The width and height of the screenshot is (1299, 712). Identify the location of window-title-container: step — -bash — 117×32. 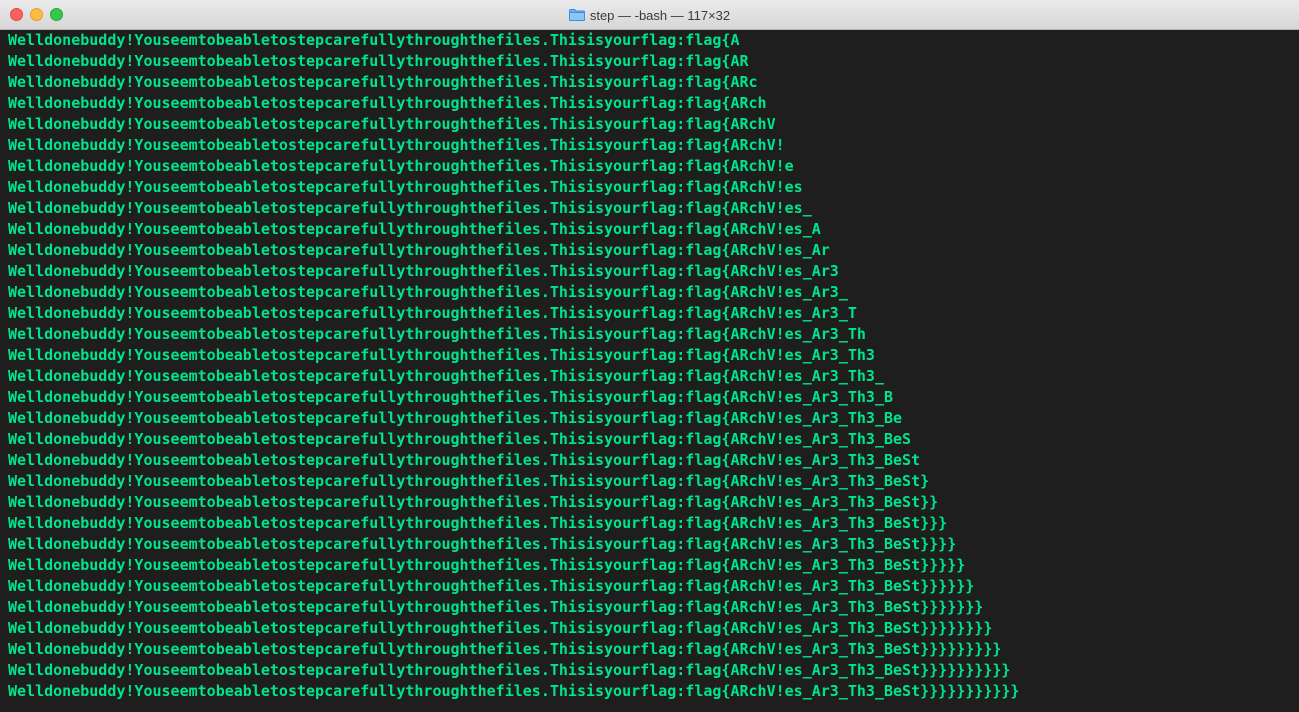
(649, 15).